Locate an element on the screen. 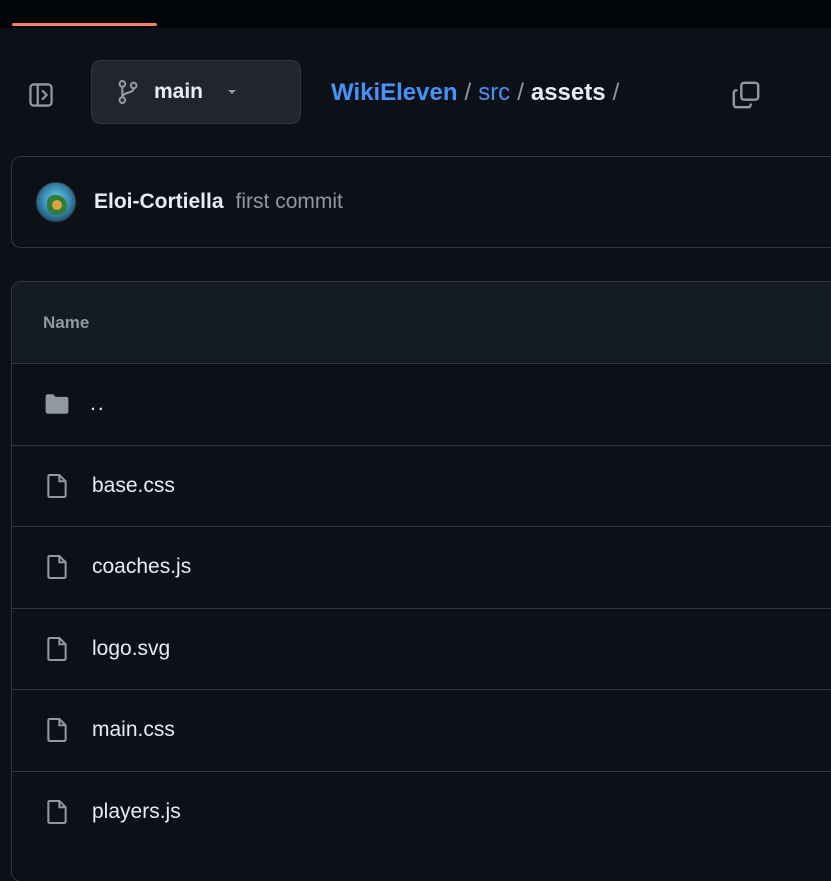 This screenshot has width=831, height=881. top-bar is located at coordinates (415, 14).